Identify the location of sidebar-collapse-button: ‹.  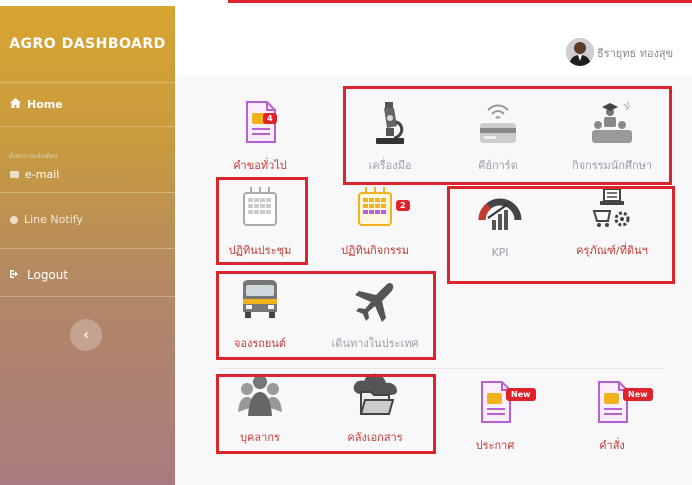
(86, 335).